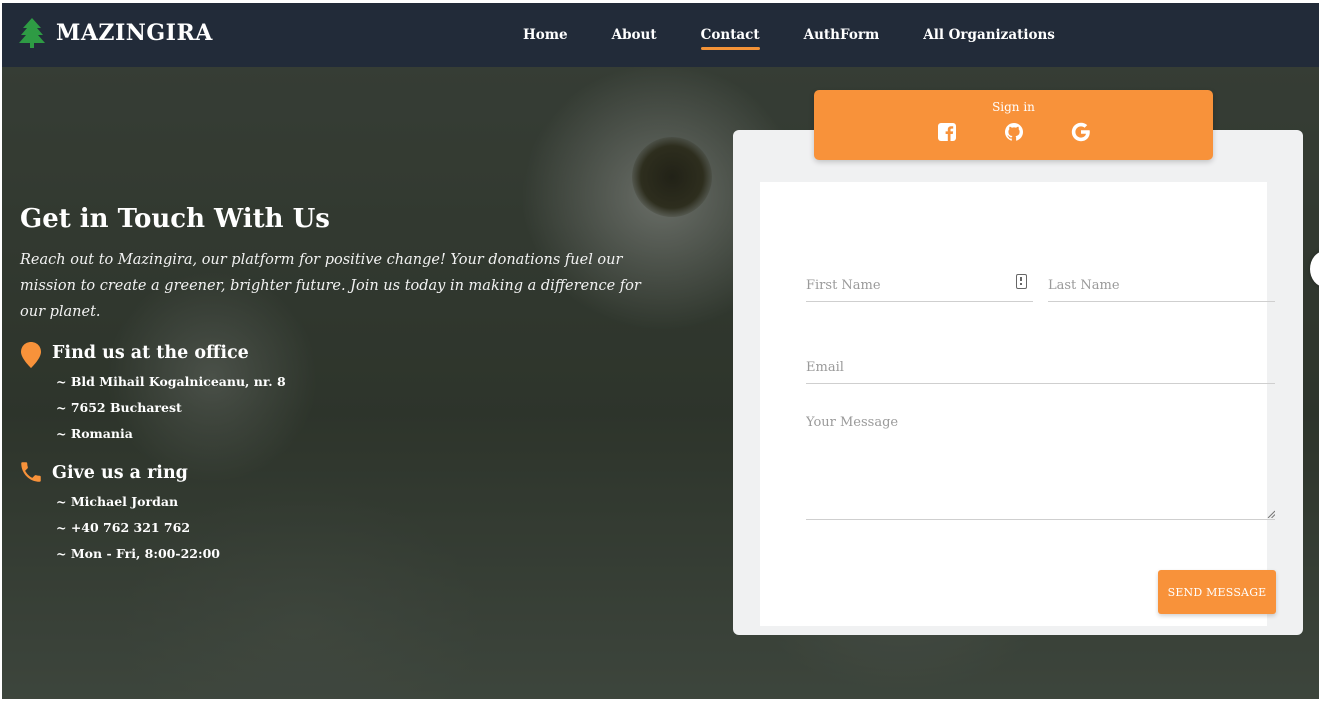 This screenshot has width=1319, height=708. I want to click on last-name-field, so click(1161, 288).